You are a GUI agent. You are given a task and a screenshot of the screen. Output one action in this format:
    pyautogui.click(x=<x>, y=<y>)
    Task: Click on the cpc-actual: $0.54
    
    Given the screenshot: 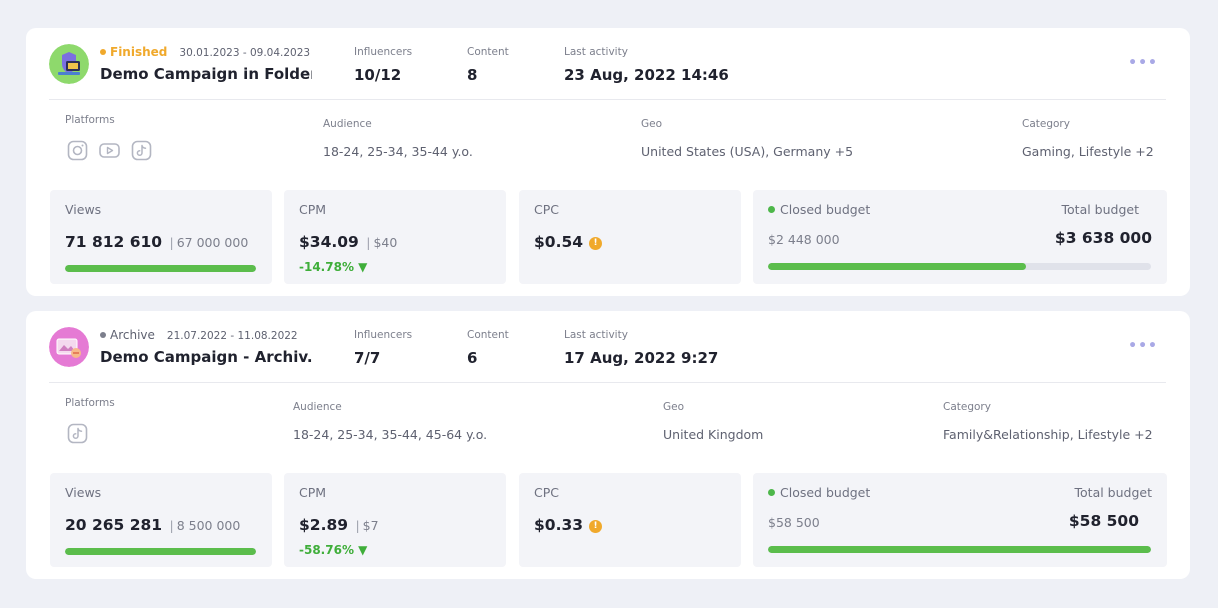 What is the action you would take?
    pyautogui.click(x=559, y=242)
    